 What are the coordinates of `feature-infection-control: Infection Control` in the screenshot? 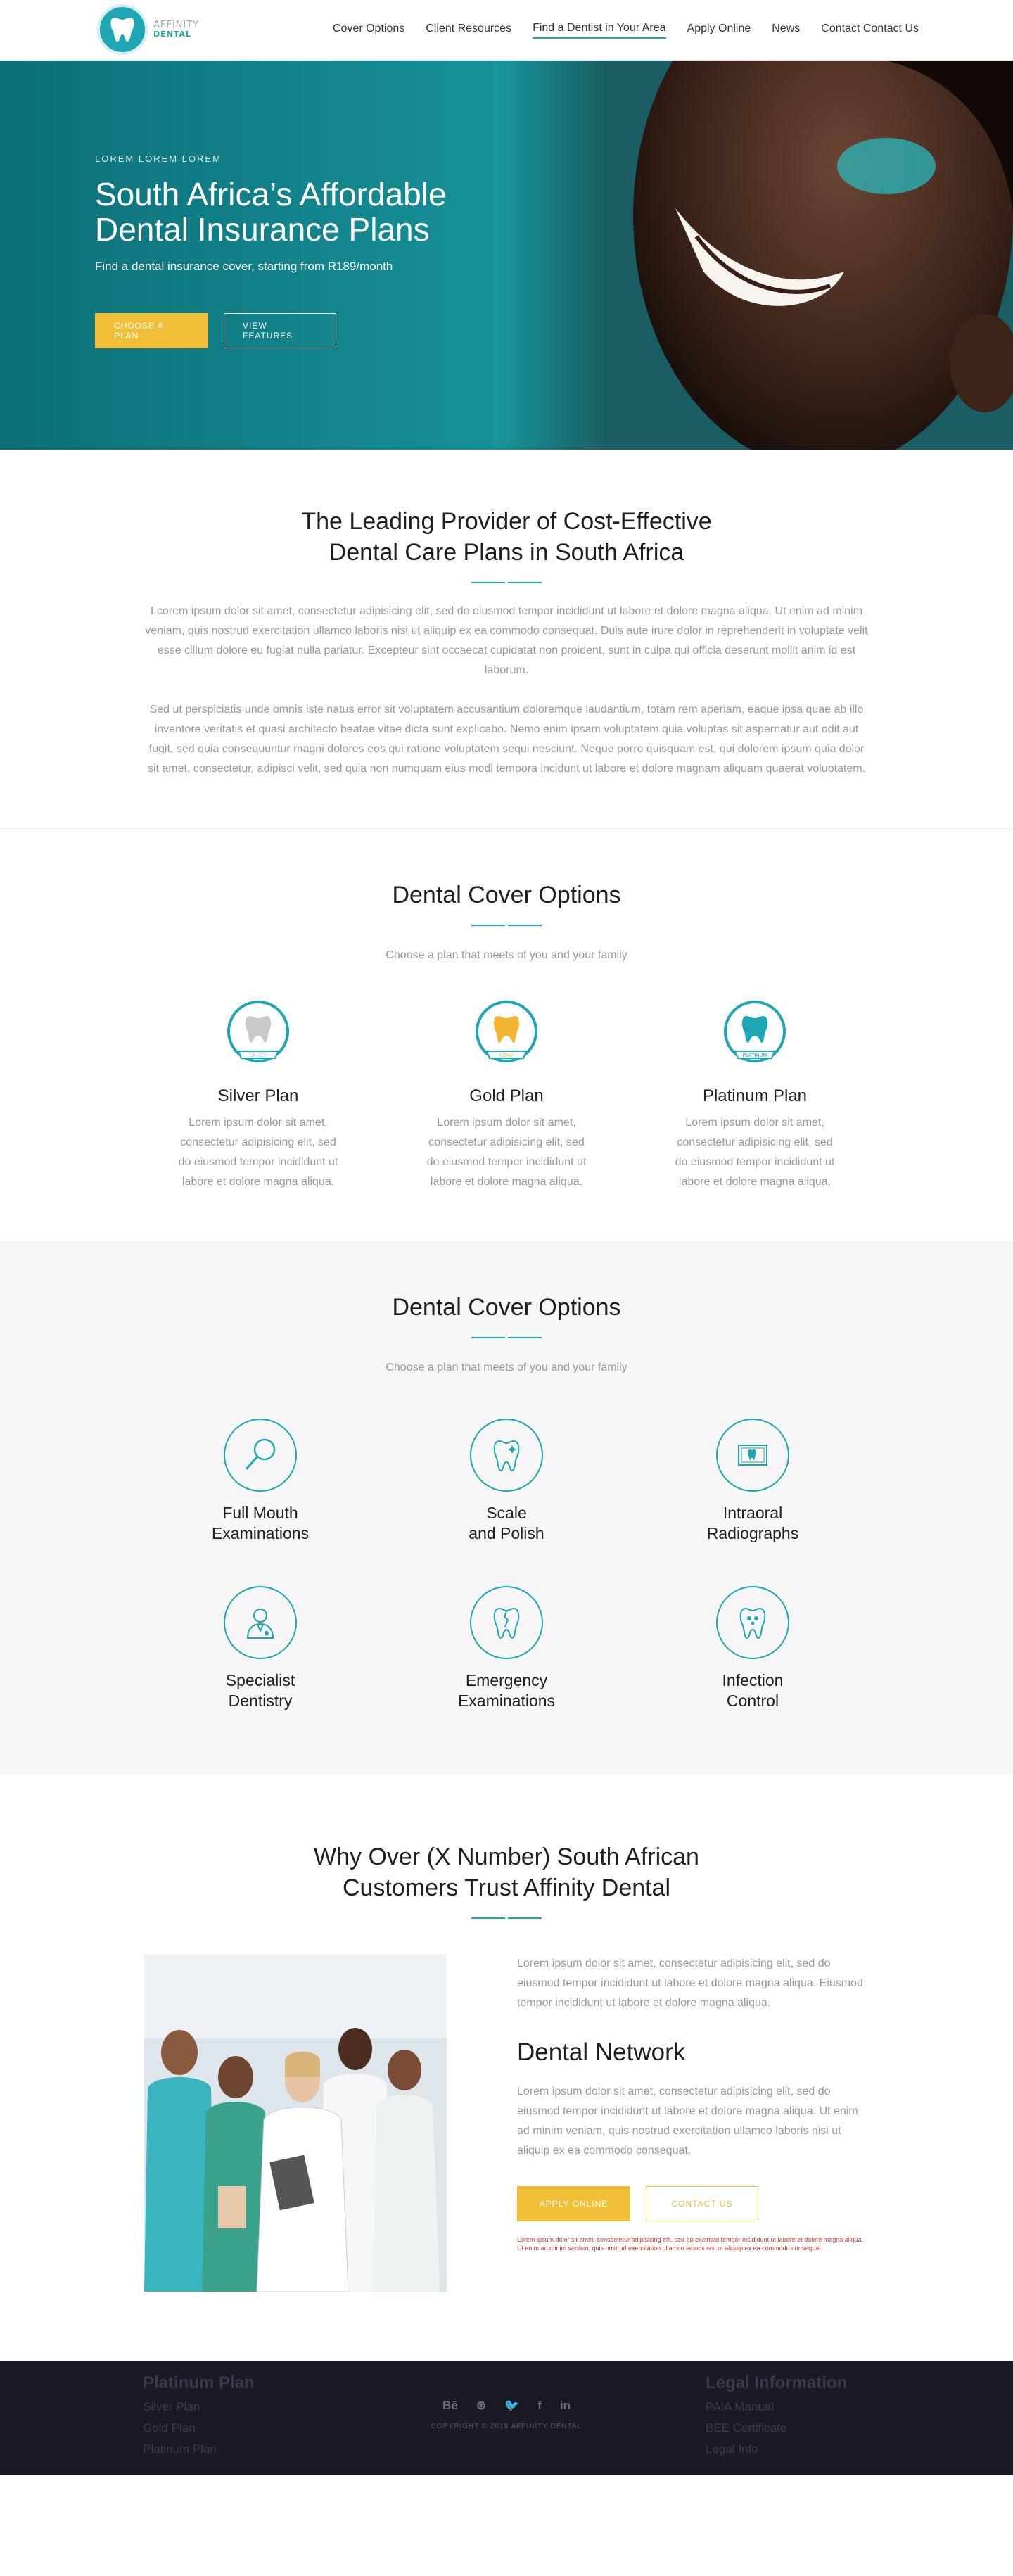 It's located at (753, 1648).